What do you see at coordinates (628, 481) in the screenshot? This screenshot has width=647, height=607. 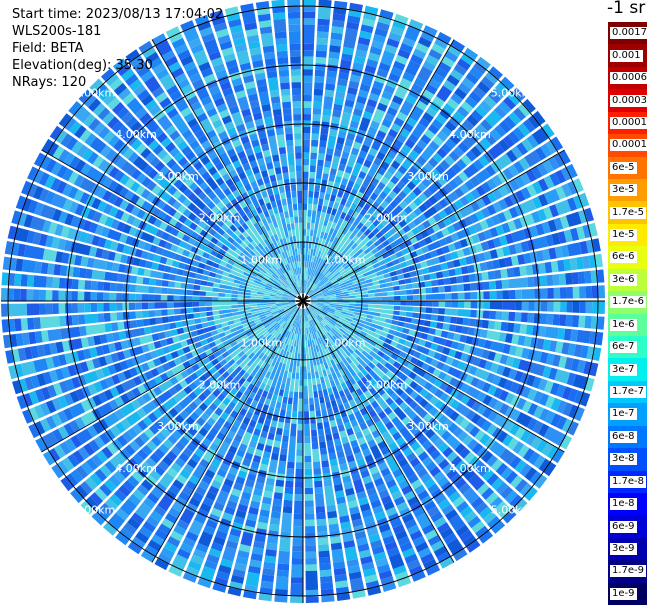 I see `colorbar-tick-label: 1.7e-8` at bounding box center [628, 481].